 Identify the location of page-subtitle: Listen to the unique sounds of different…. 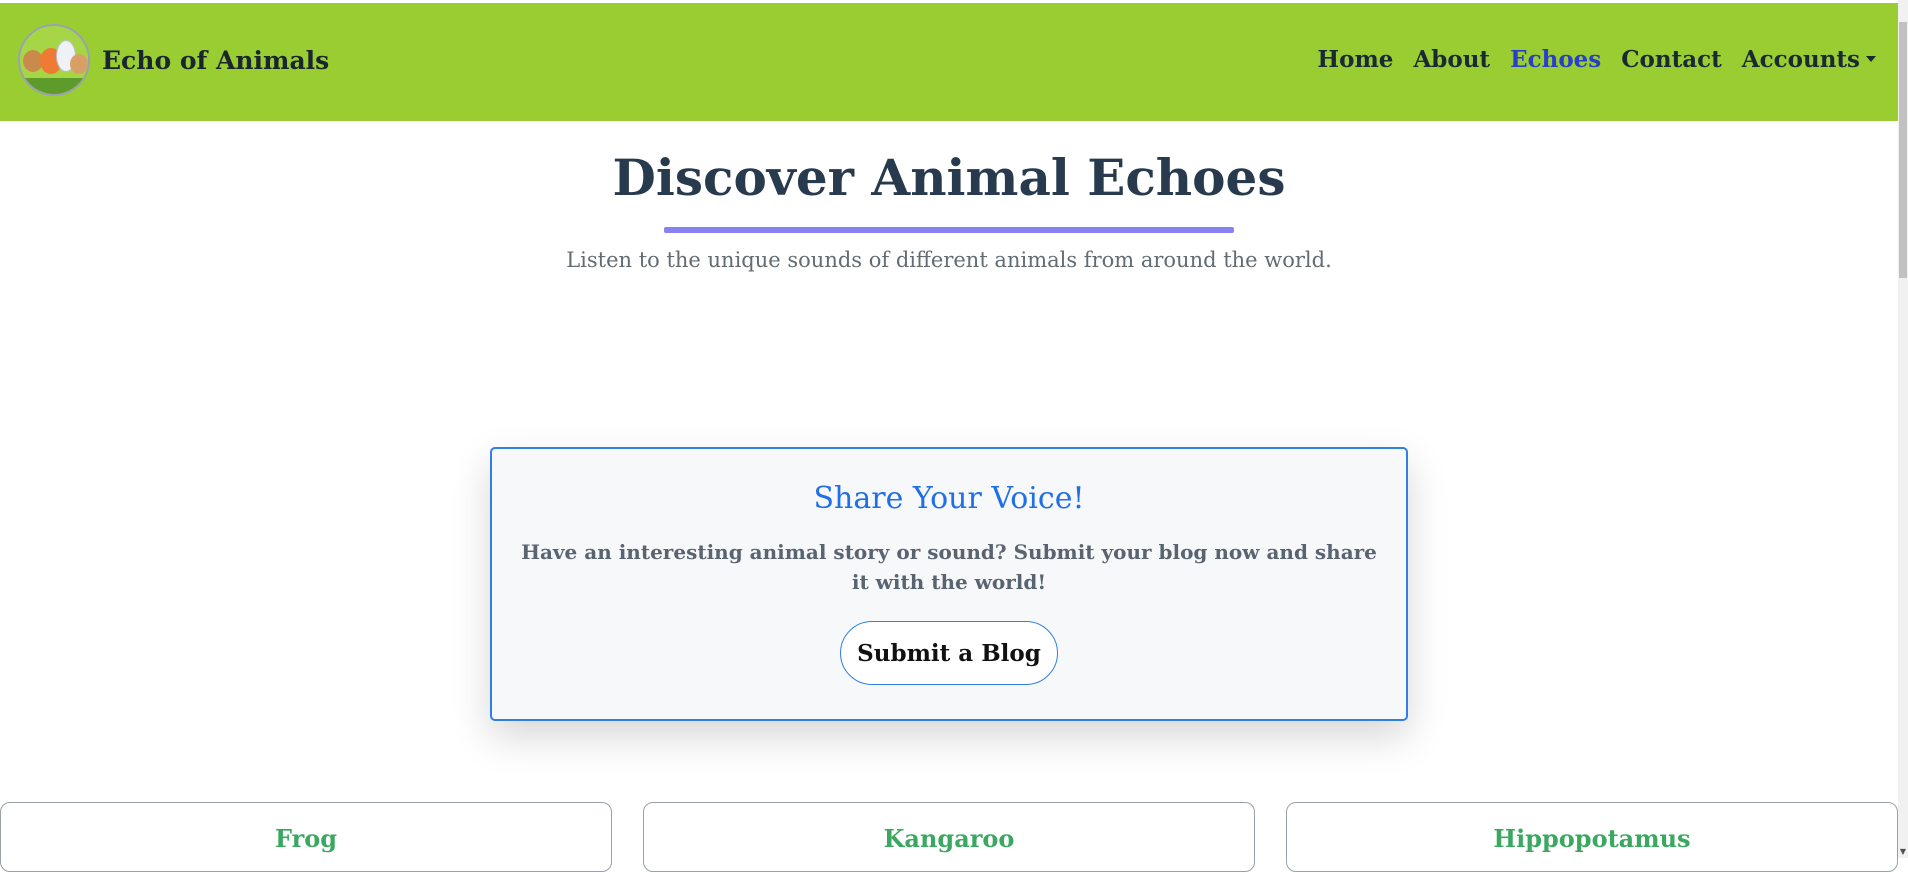
(949, 260).